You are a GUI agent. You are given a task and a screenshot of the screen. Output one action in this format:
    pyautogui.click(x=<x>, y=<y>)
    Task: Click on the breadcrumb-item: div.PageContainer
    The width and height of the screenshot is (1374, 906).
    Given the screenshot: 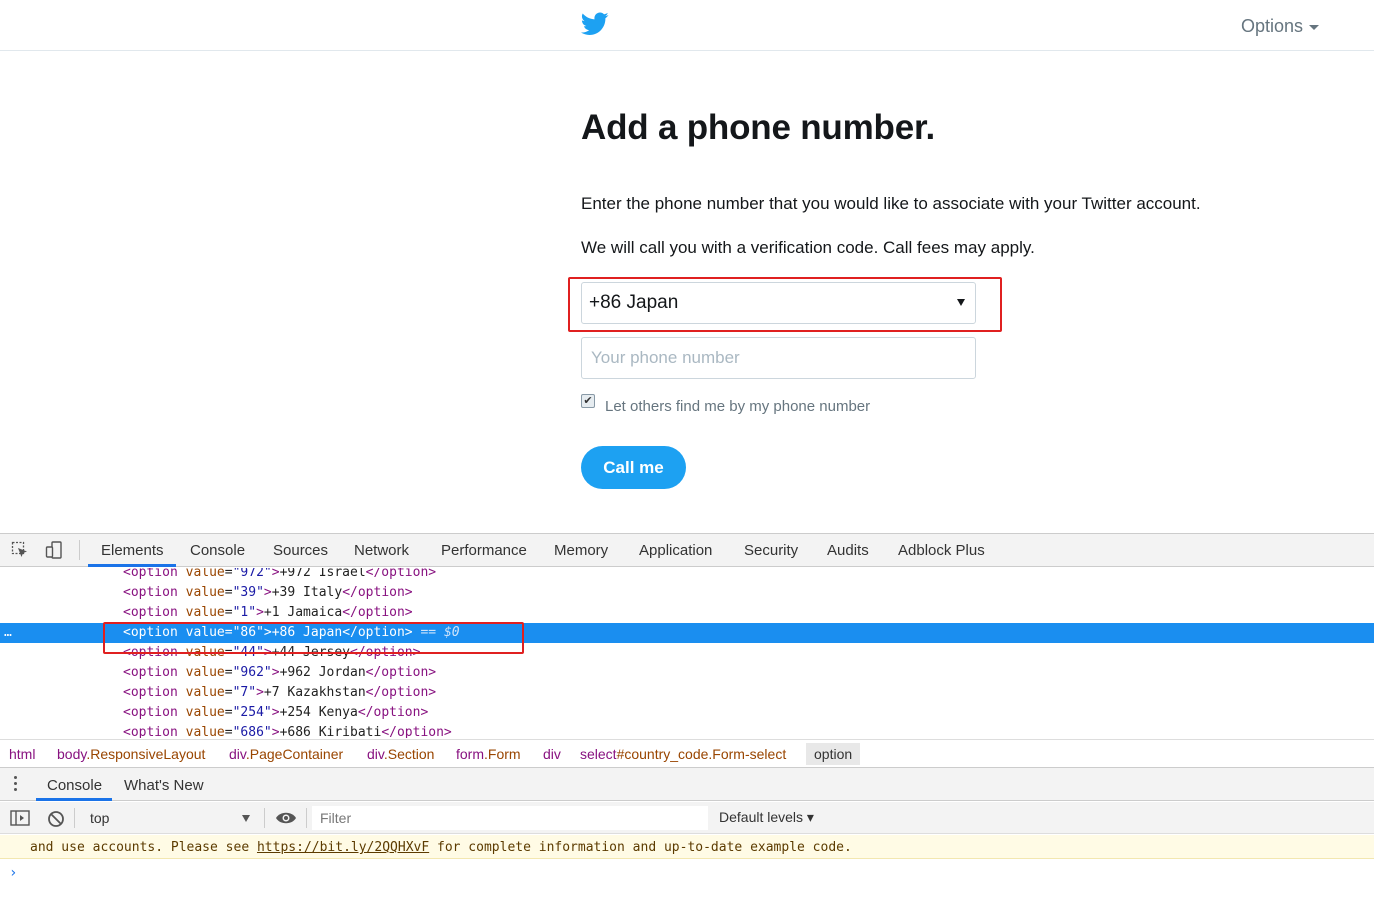 What is the action you would take?
    pyautogui.click(x=286, y=754)
    